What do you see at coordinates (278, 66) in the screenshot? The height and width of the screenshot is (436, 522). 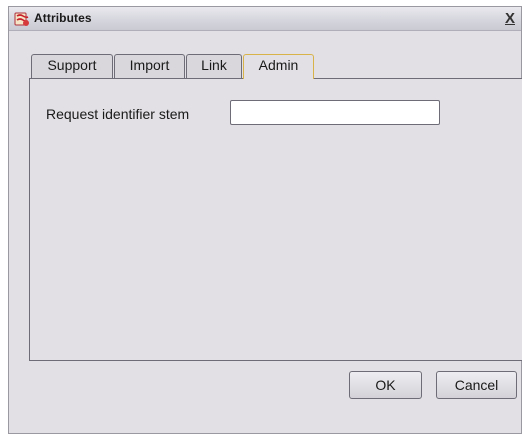 I see `tab-admin: Admin` at bounding box center [278, 66].